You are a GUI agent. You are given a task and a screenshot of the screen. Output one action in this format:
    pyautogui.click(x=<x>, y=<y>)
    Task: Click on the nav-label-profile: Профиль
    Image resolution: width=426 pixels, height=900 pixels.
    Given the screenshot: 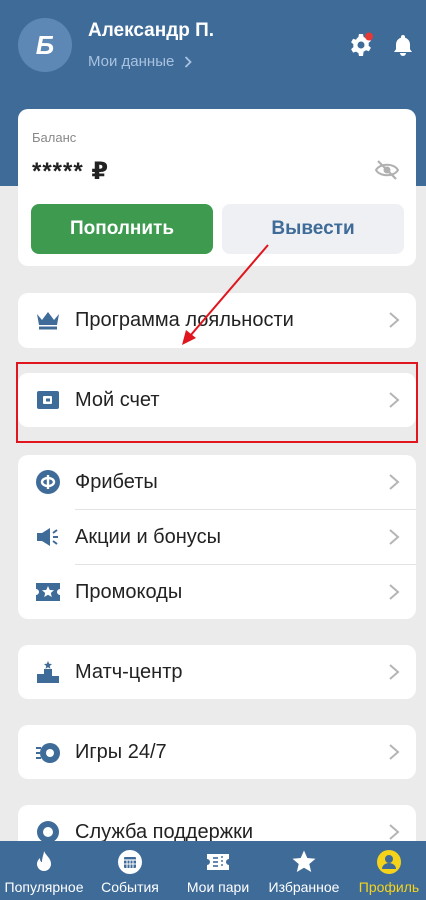 What is the action you would take?
    pyautogui.click(x=389, y=887)
    